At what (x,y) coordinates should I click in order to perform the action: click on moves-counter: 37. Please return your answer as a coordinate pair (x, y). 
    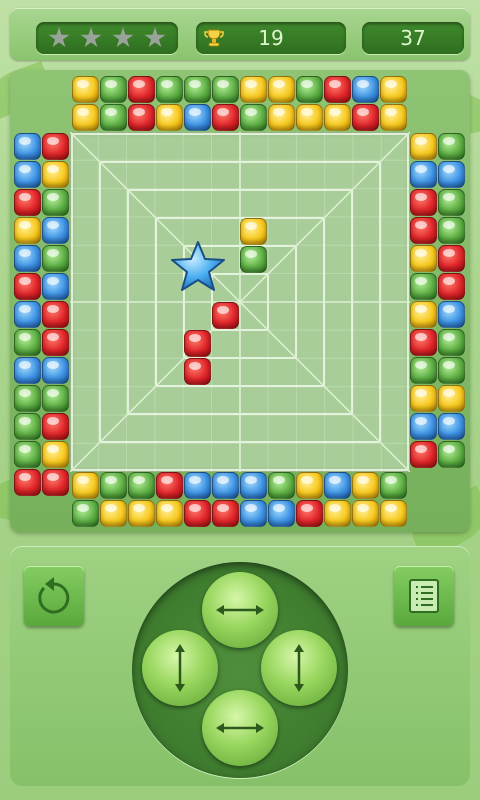
    Looking at the image, I should click on (413, 38).